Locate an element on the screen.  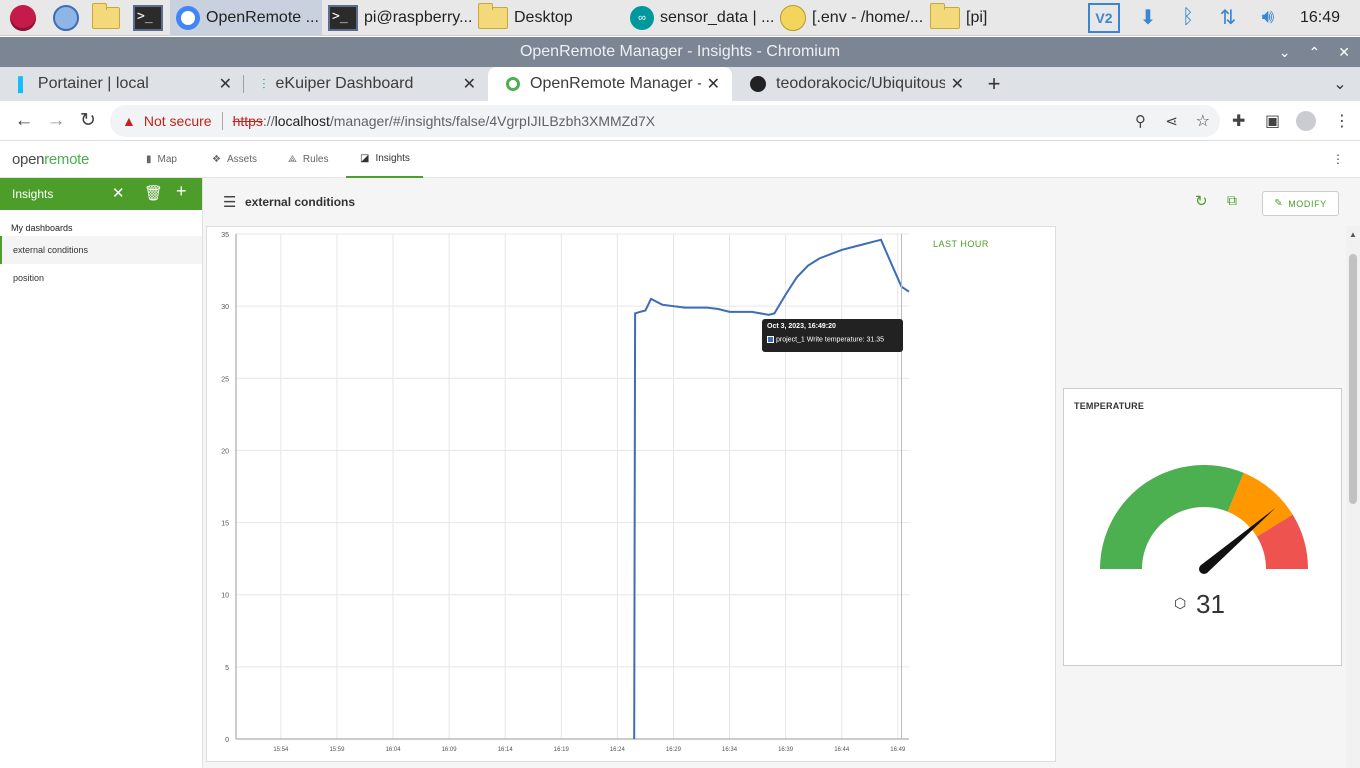
forward-icon: → is located at coordinates (56, 121).